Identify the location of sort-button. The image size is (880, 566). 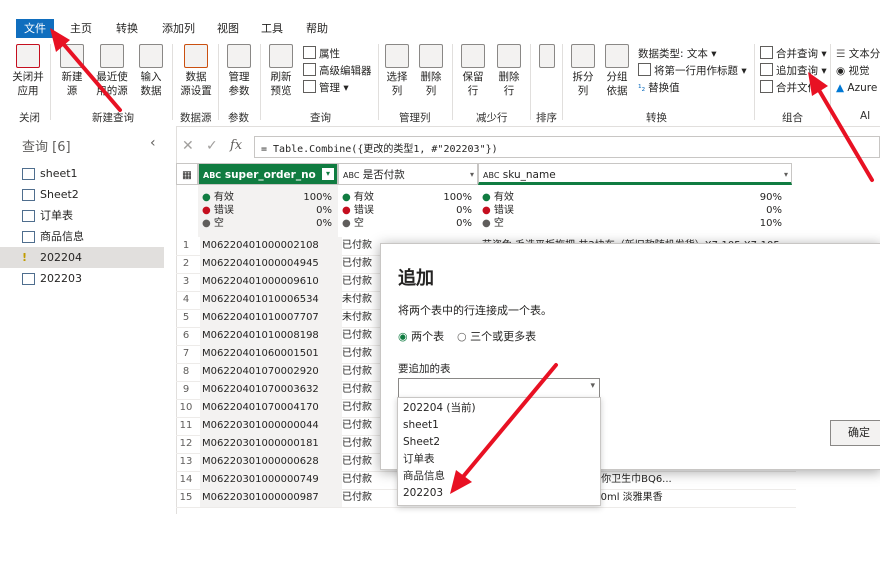
(547, 57).